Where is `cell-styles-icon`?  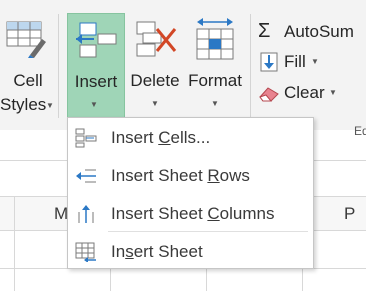 cell-styles-icon is located at coordinates (27, 40).